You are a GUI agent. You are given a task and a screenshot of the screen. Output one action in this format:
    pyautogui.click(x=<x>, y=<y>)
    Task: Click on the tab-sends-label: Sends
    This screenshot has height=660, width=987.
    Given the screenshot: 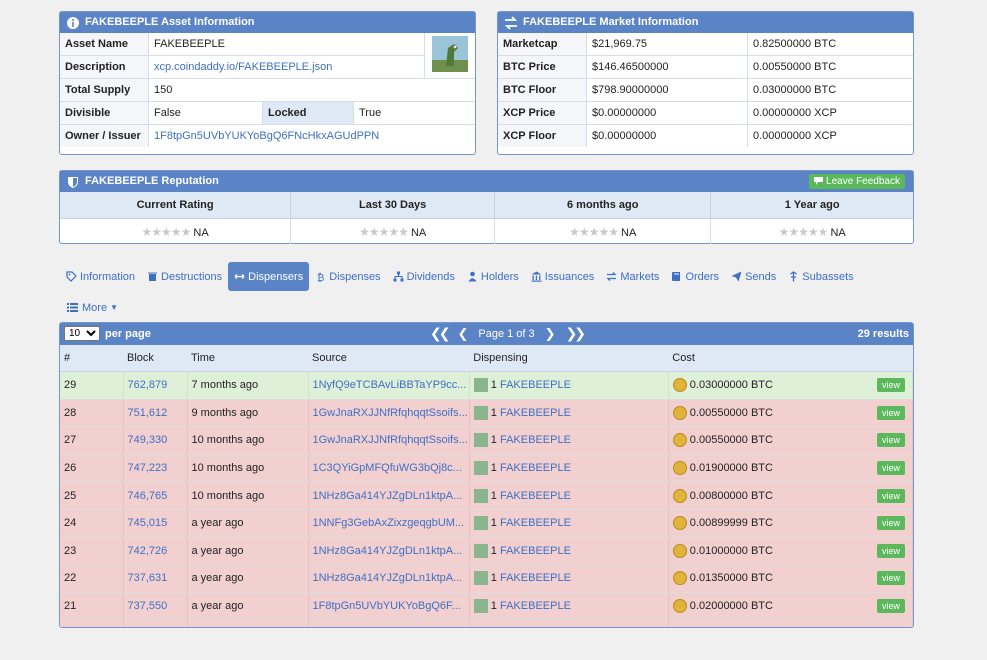 What is the action you would take?
    pyautogui.click(x=761, y=276)
    